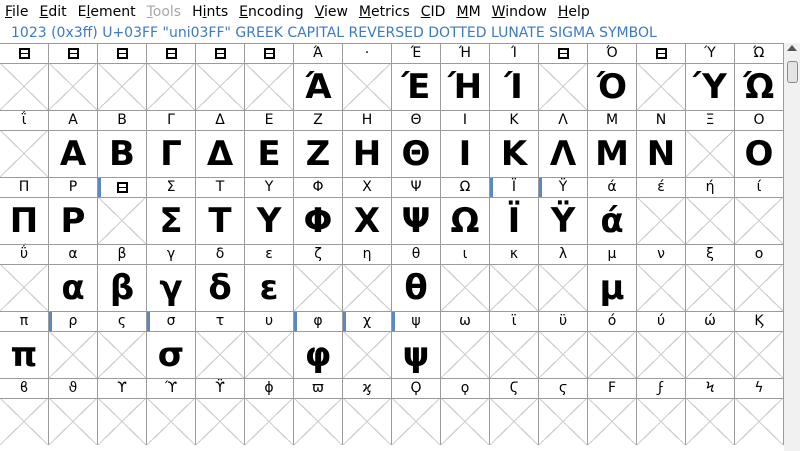 The height and width of the screenshot is (451, 800). What do you see at coordinates (318, 53) in the screenshot?
I see `glyph-label: Ά` at bounding box center [318, 53].